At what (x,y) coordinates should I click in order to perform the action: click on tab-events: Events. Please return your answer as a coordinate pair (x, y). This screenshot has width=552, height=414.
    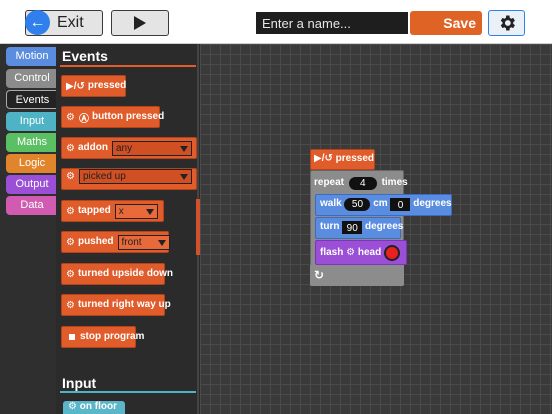
    Looking at the image, I should click on (32, 99).